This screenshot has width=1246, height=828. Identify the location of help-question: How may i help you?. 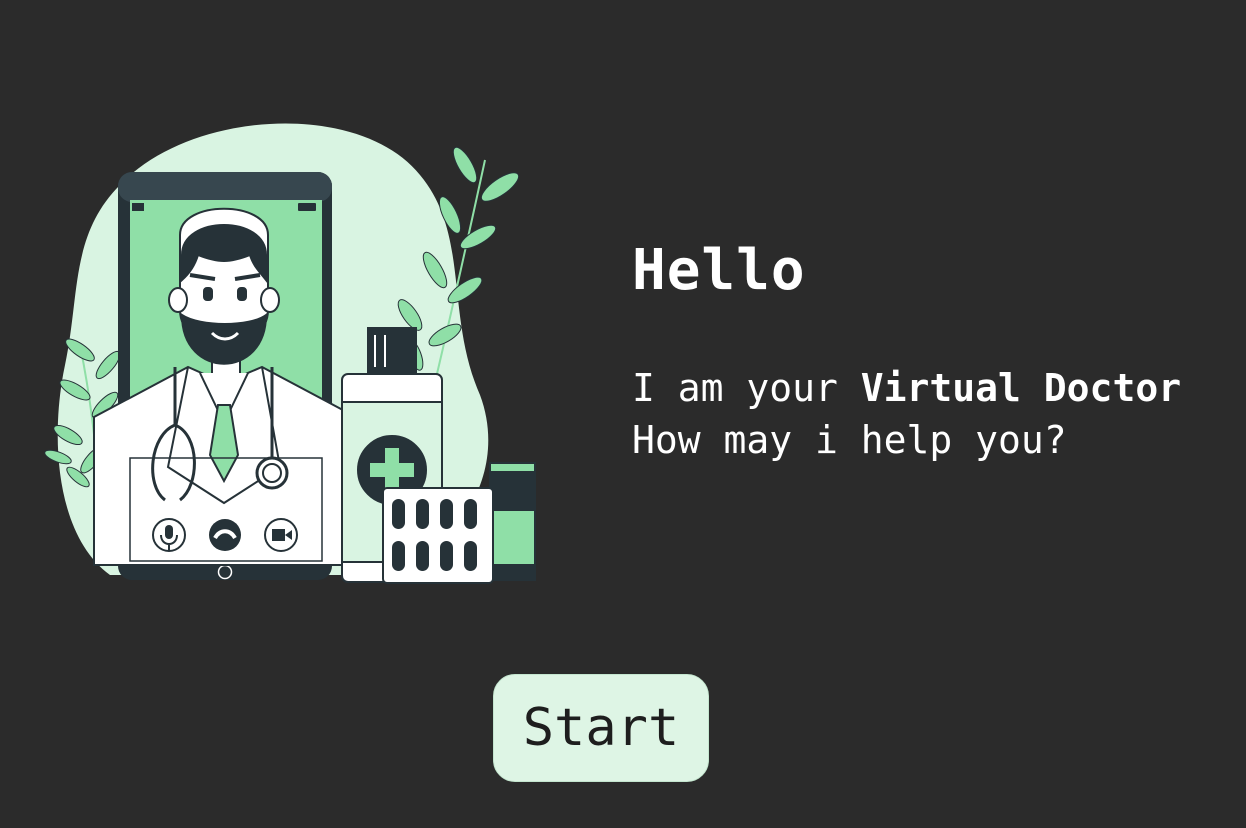
(849, 440).